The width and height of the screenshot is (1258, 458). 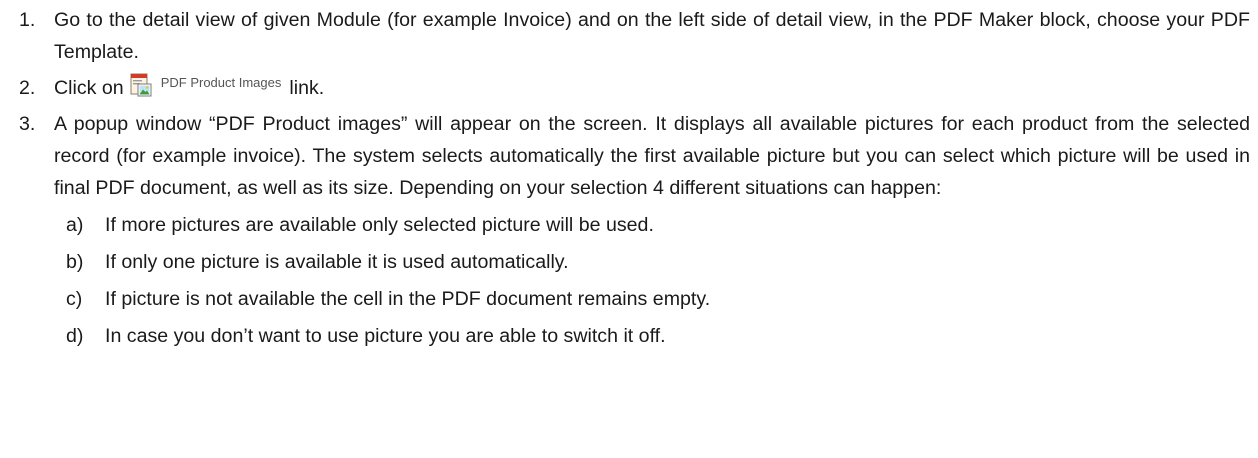 What do you see at coordinates (74, 299) in the screenshot?
I see `list-item-letter: c)` at bounding box center [74, 299].